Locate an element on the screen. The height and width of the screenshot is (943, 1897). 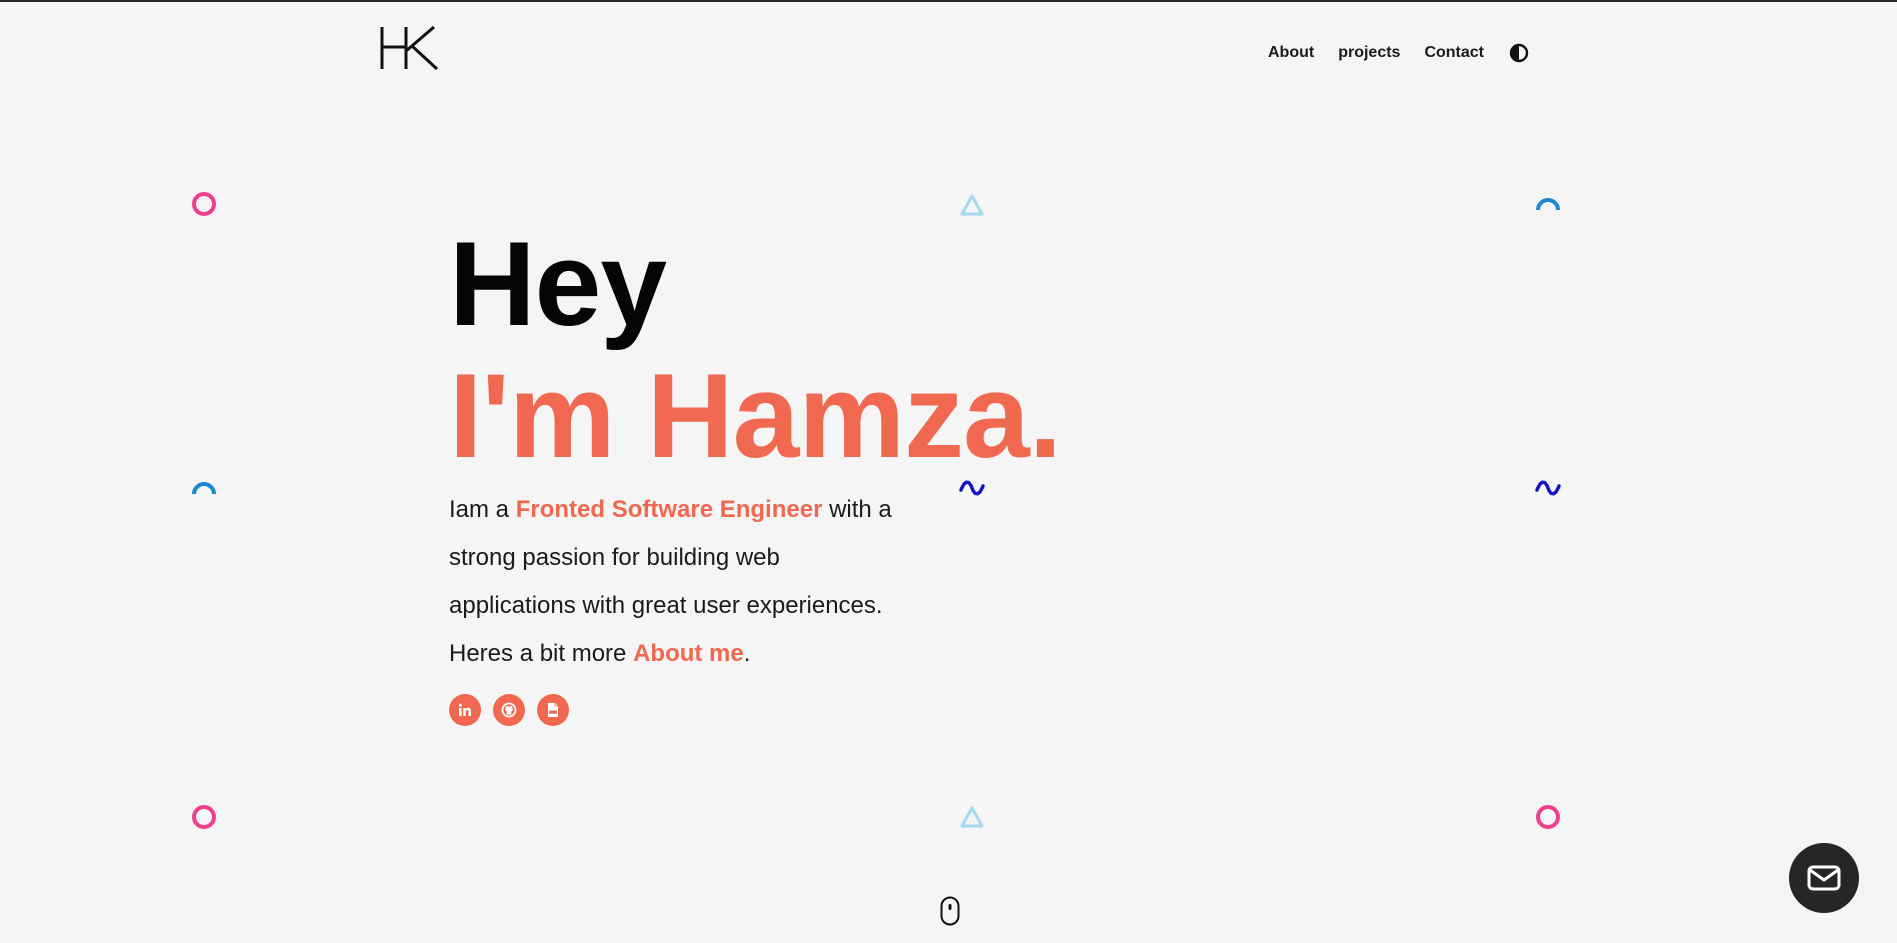
hero-greeting: Hey is located at coordinates (558, 284).